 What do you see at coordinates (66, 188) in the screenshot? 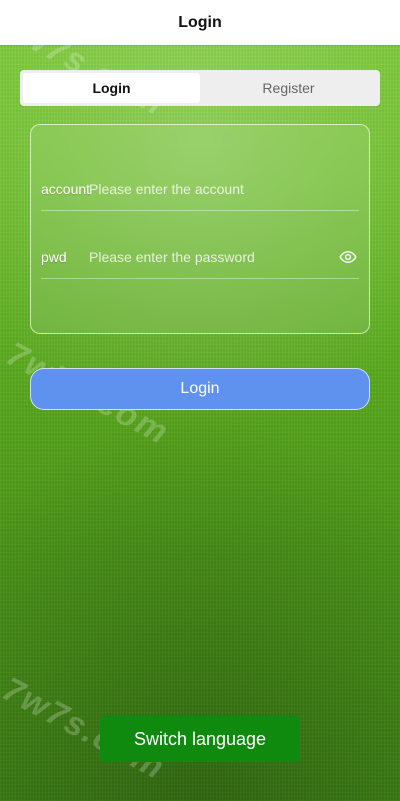
I see `account-label: account` at bounding box center [66, 188].